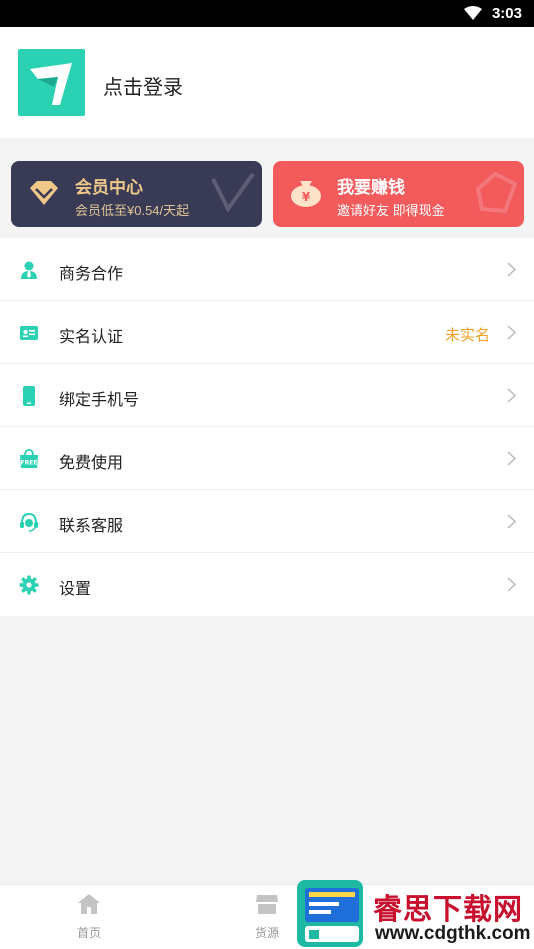  I want to click on menu-item-bind-phone: 绑定手机号, so click(267, 395).